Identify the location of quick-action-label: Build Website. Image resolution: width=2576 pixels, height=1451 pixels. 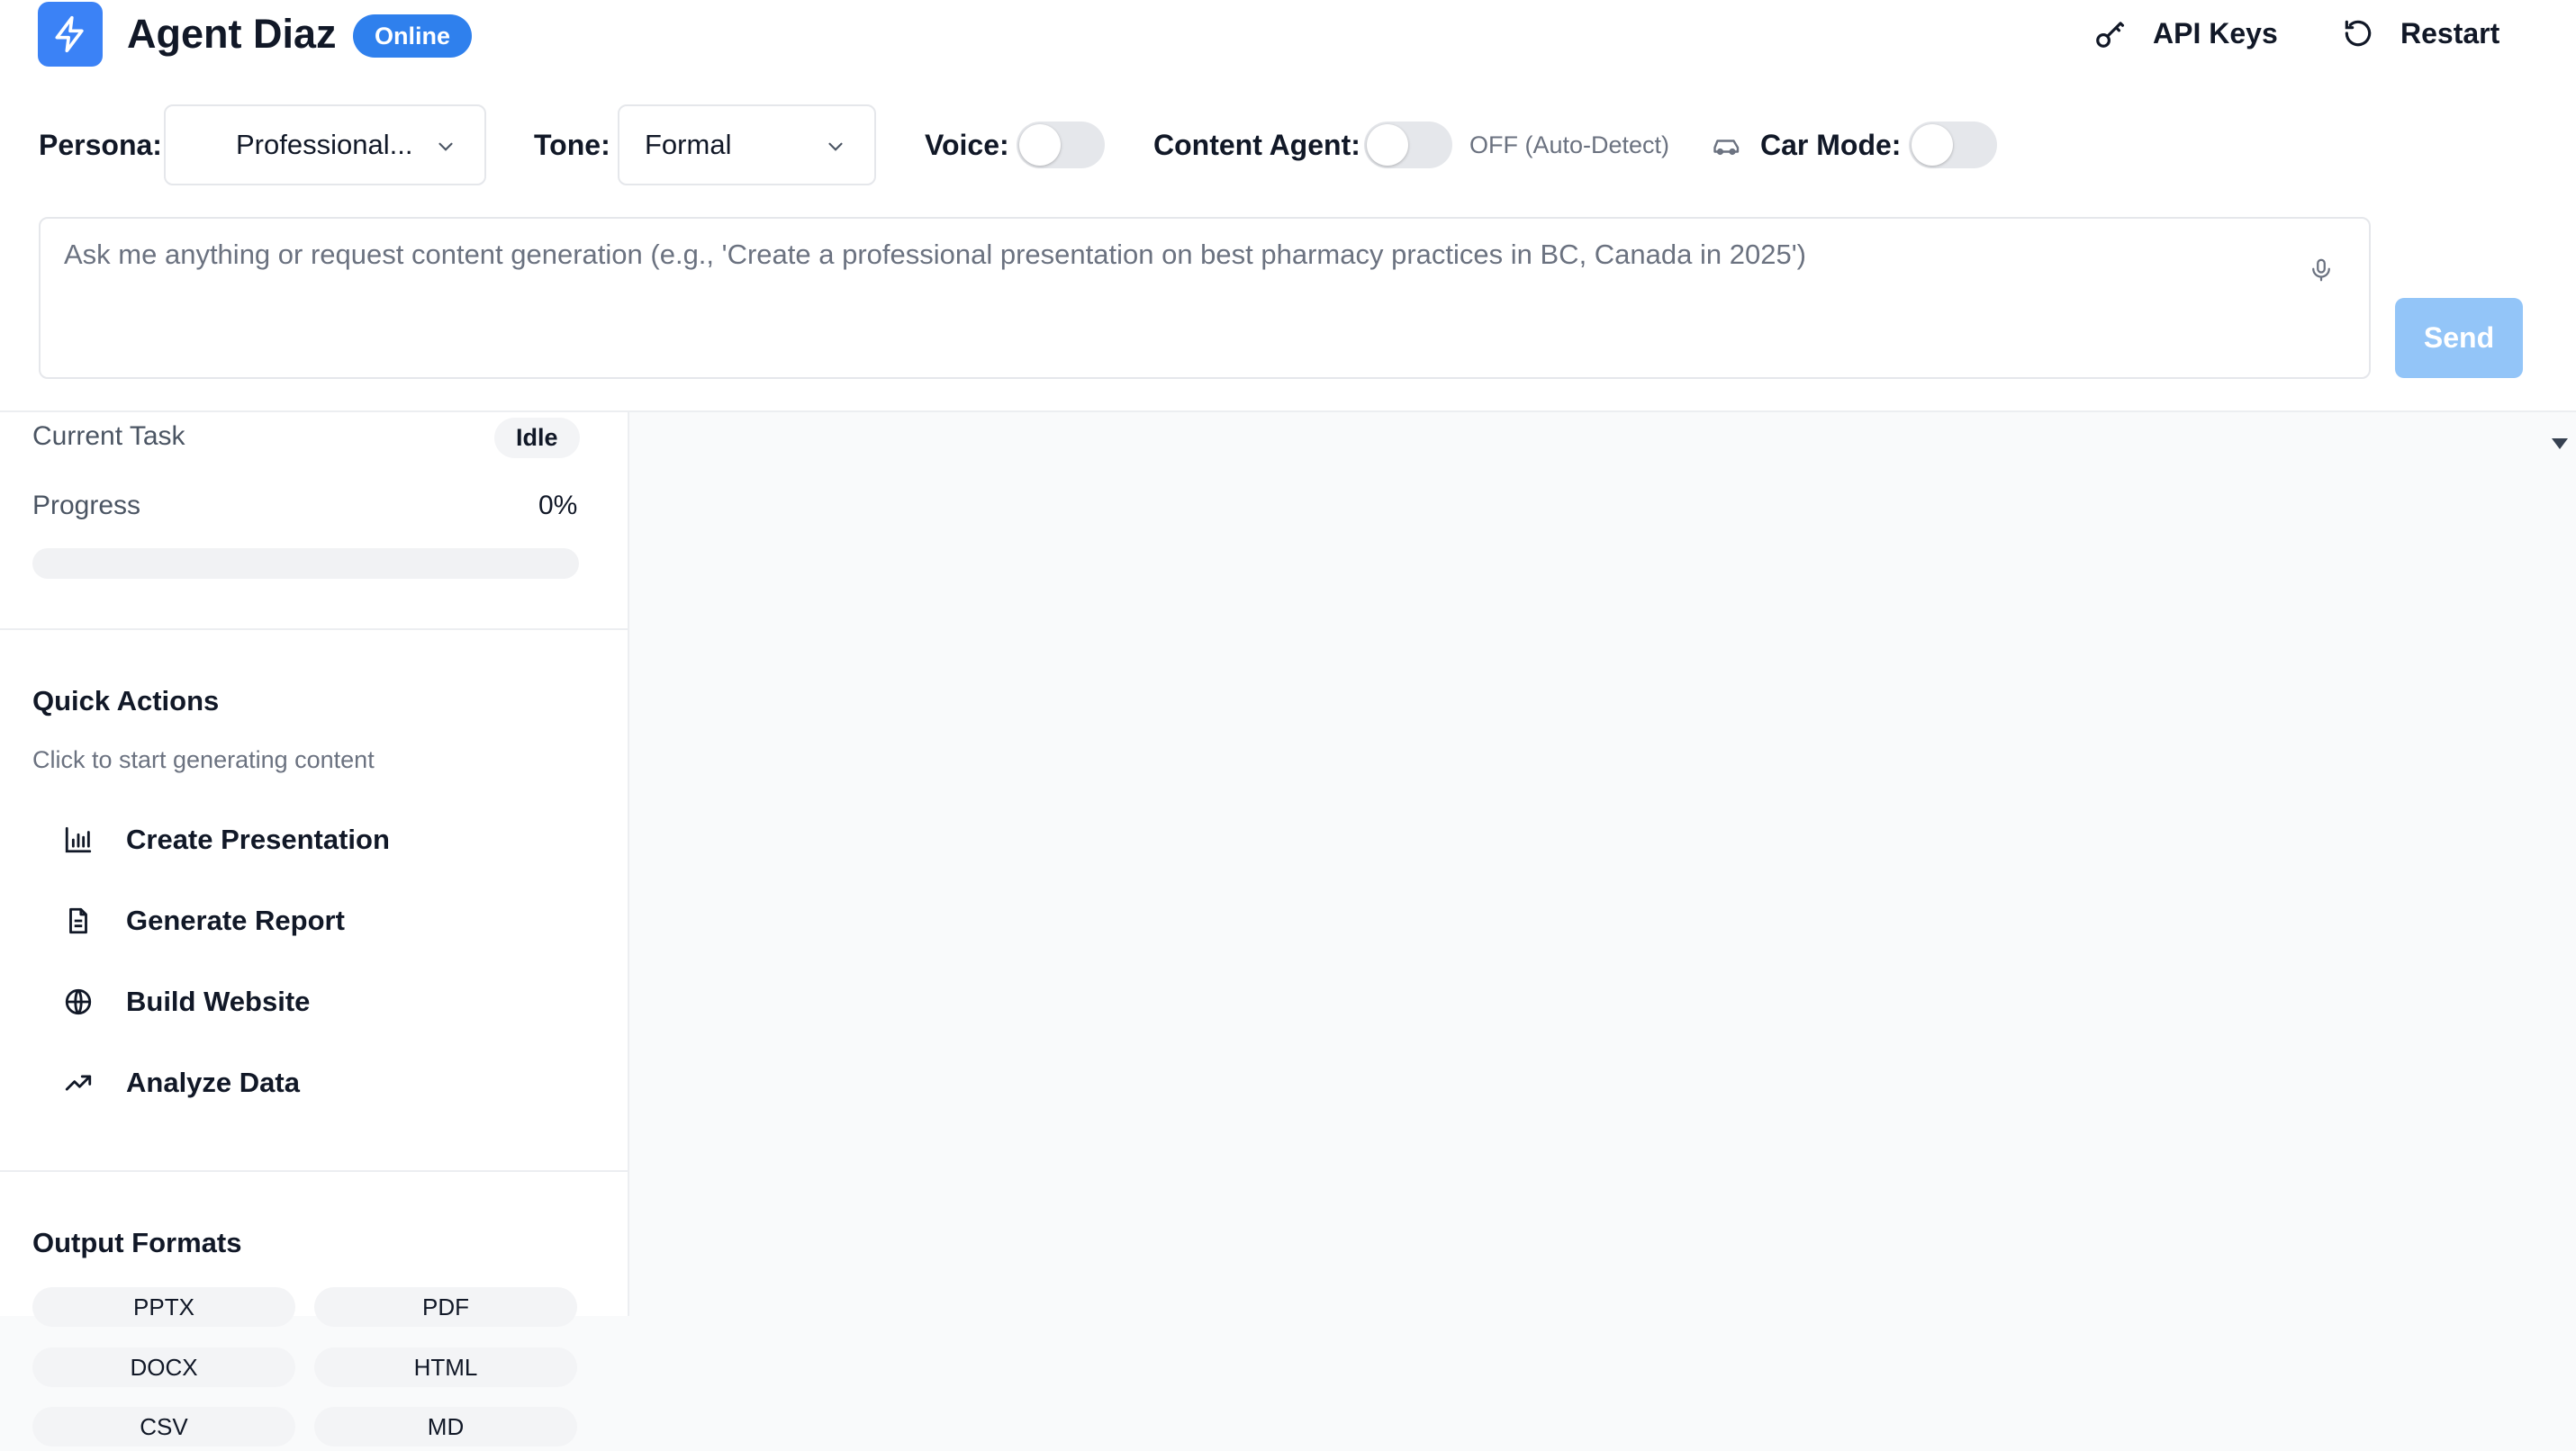
(218, 1002).